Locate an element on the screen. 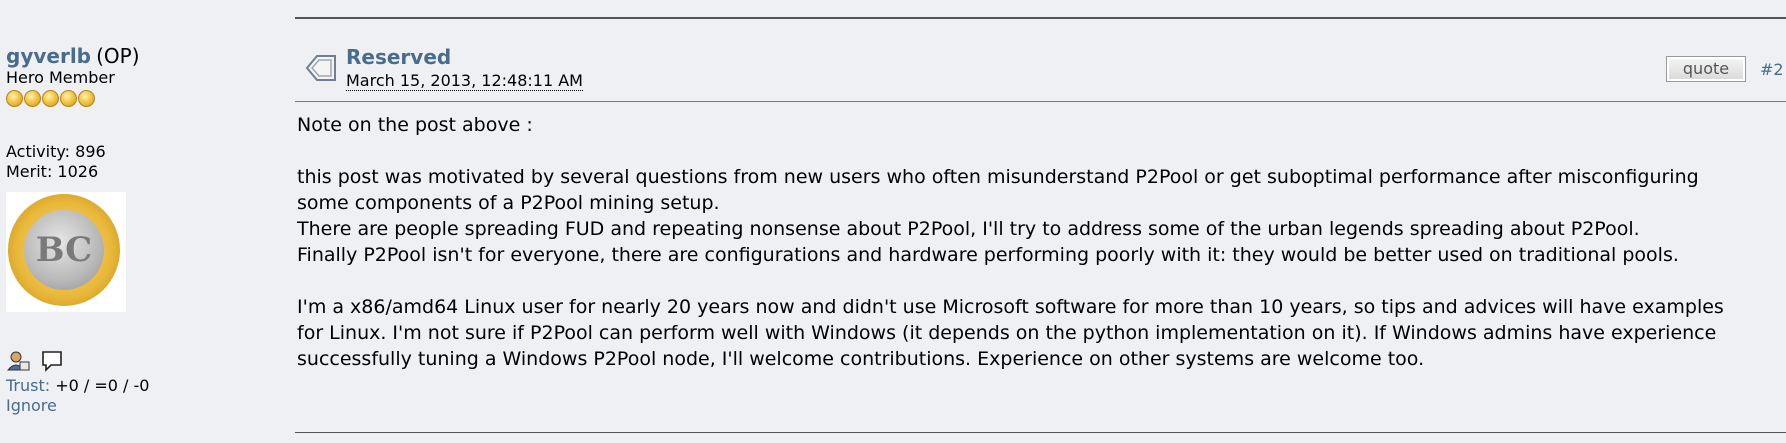  ignore-link: Ignore is located at coordinates (141, 406).